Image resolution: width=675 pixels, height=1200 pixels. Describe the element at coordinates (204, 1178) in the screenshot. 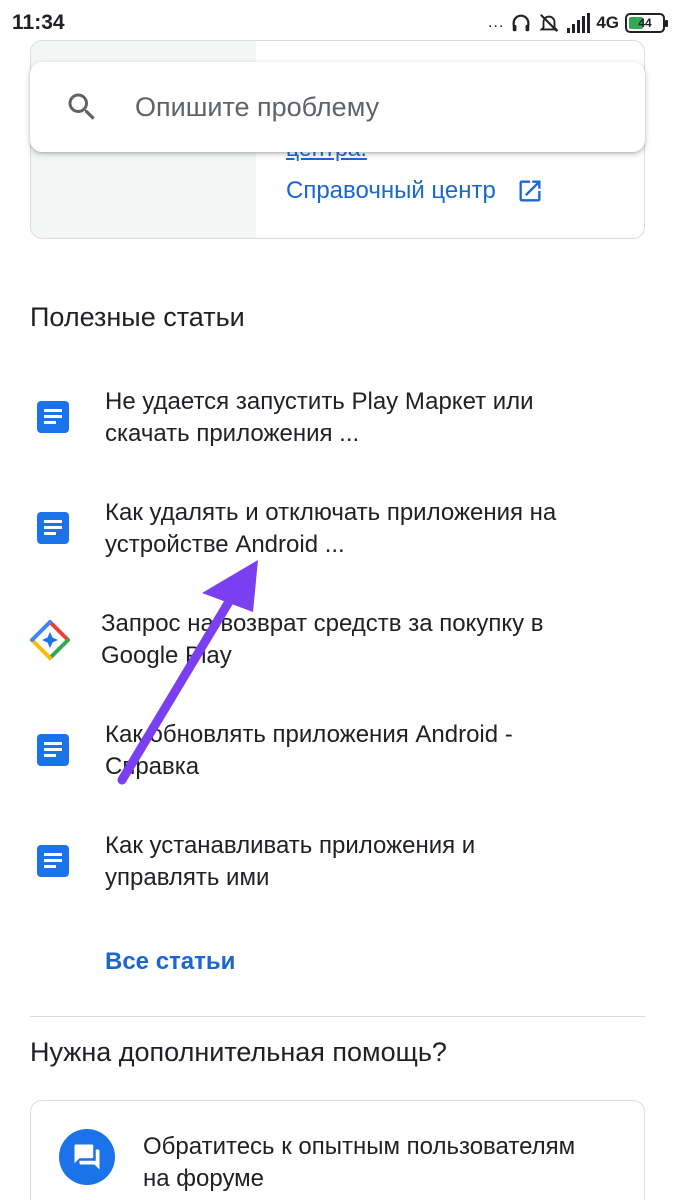

I see `forum-card-line: на форуме` at that location.